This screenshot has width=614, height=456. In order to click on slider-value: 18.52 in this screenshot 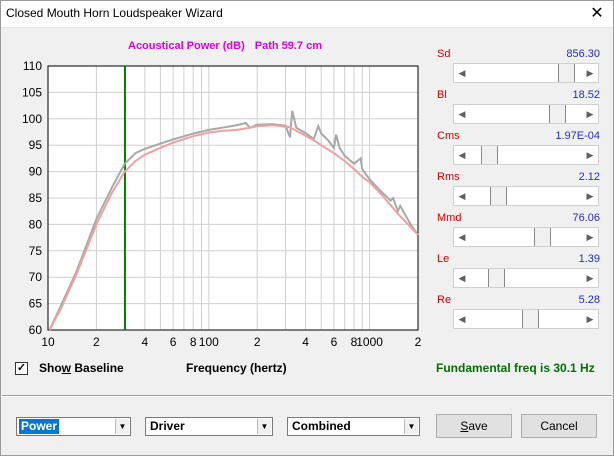, I will do `click(586, 95)`.